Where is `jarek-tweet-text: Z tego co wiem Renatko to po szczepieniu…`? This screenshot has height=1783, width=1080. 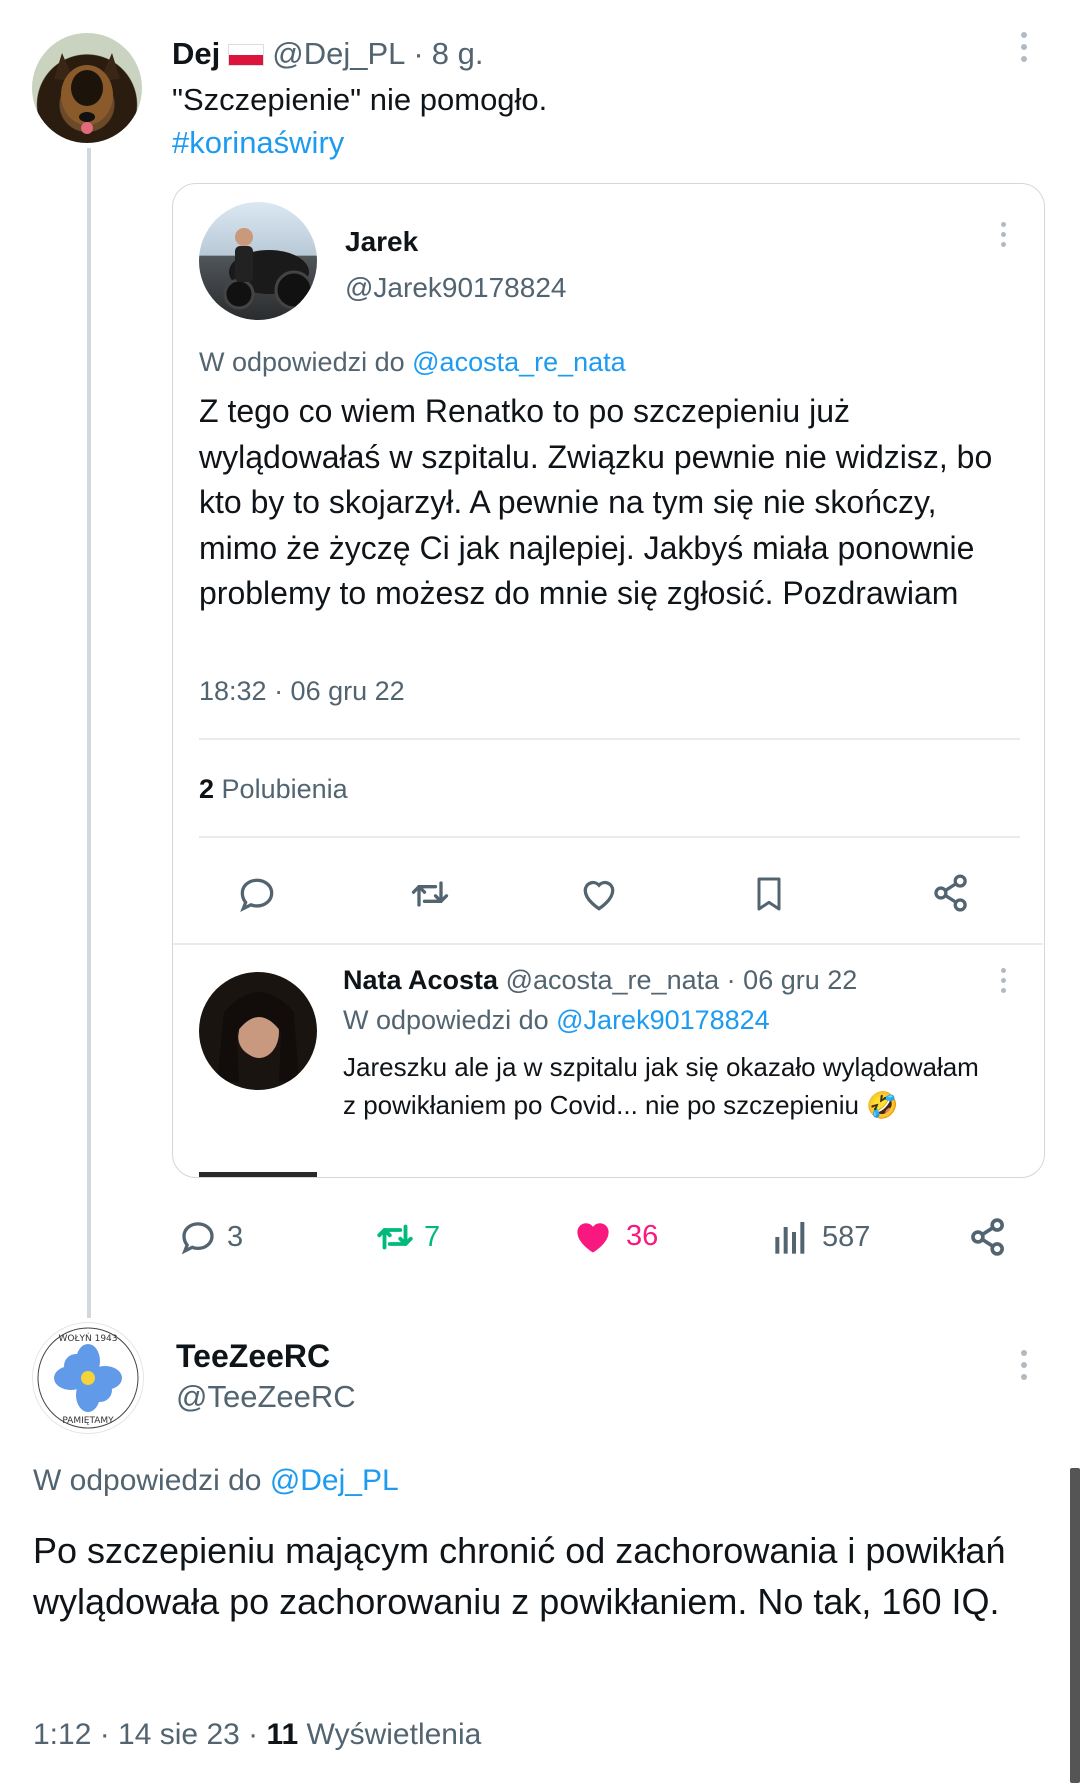
jarek-tweet-text: Z tego co wiem Renatko to po szczepieniu… is located at coordinates (596, 502).